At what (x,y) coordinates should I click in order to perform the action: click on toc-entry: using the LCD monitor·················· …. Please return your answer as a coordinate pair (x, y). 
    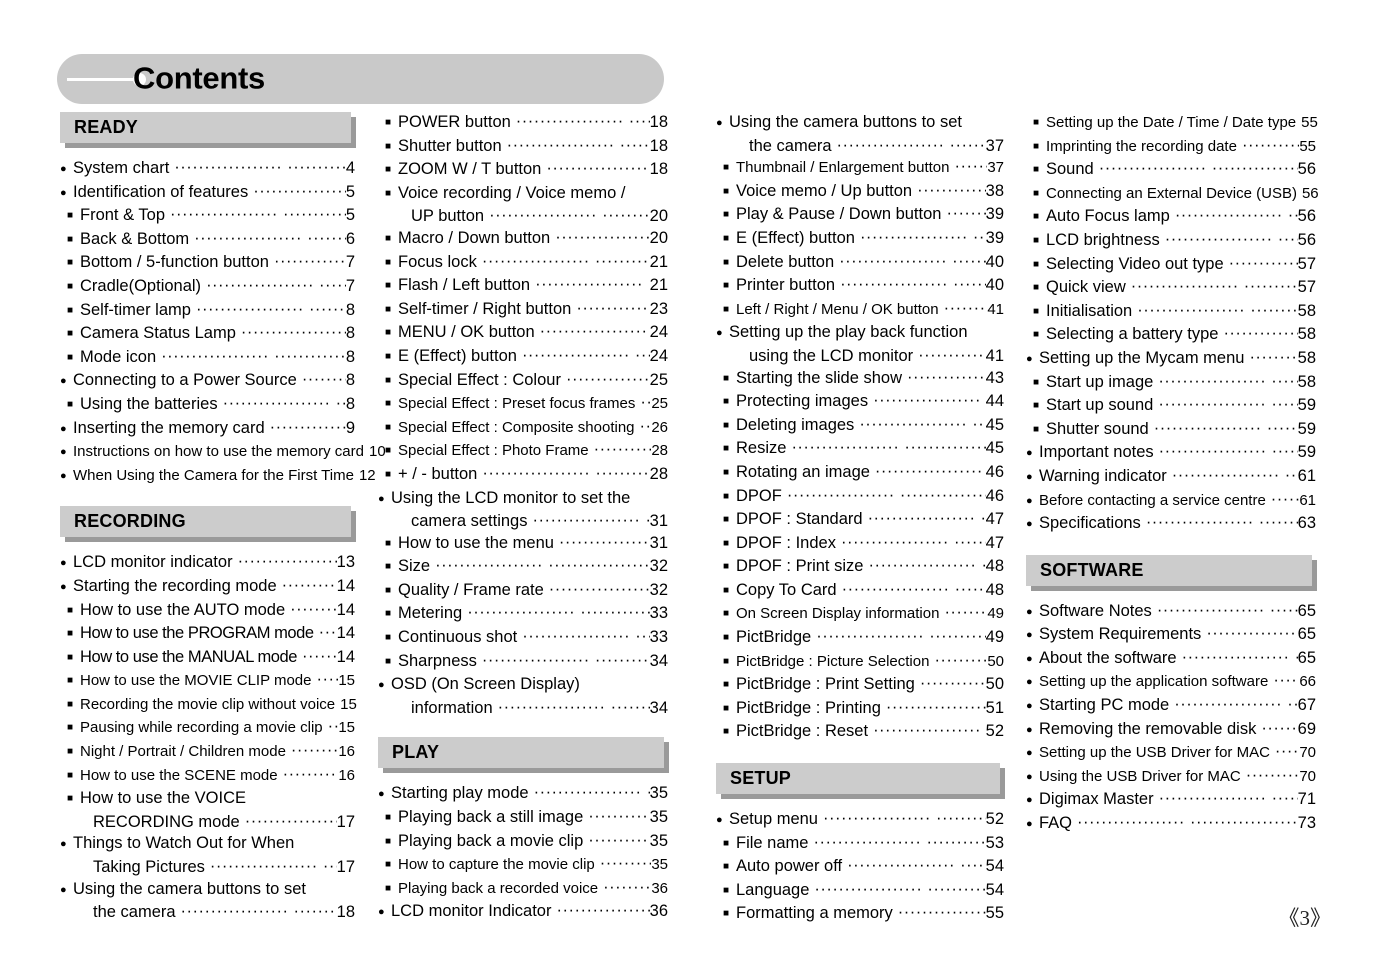
    Looking at the image, I should click on (860, 357).